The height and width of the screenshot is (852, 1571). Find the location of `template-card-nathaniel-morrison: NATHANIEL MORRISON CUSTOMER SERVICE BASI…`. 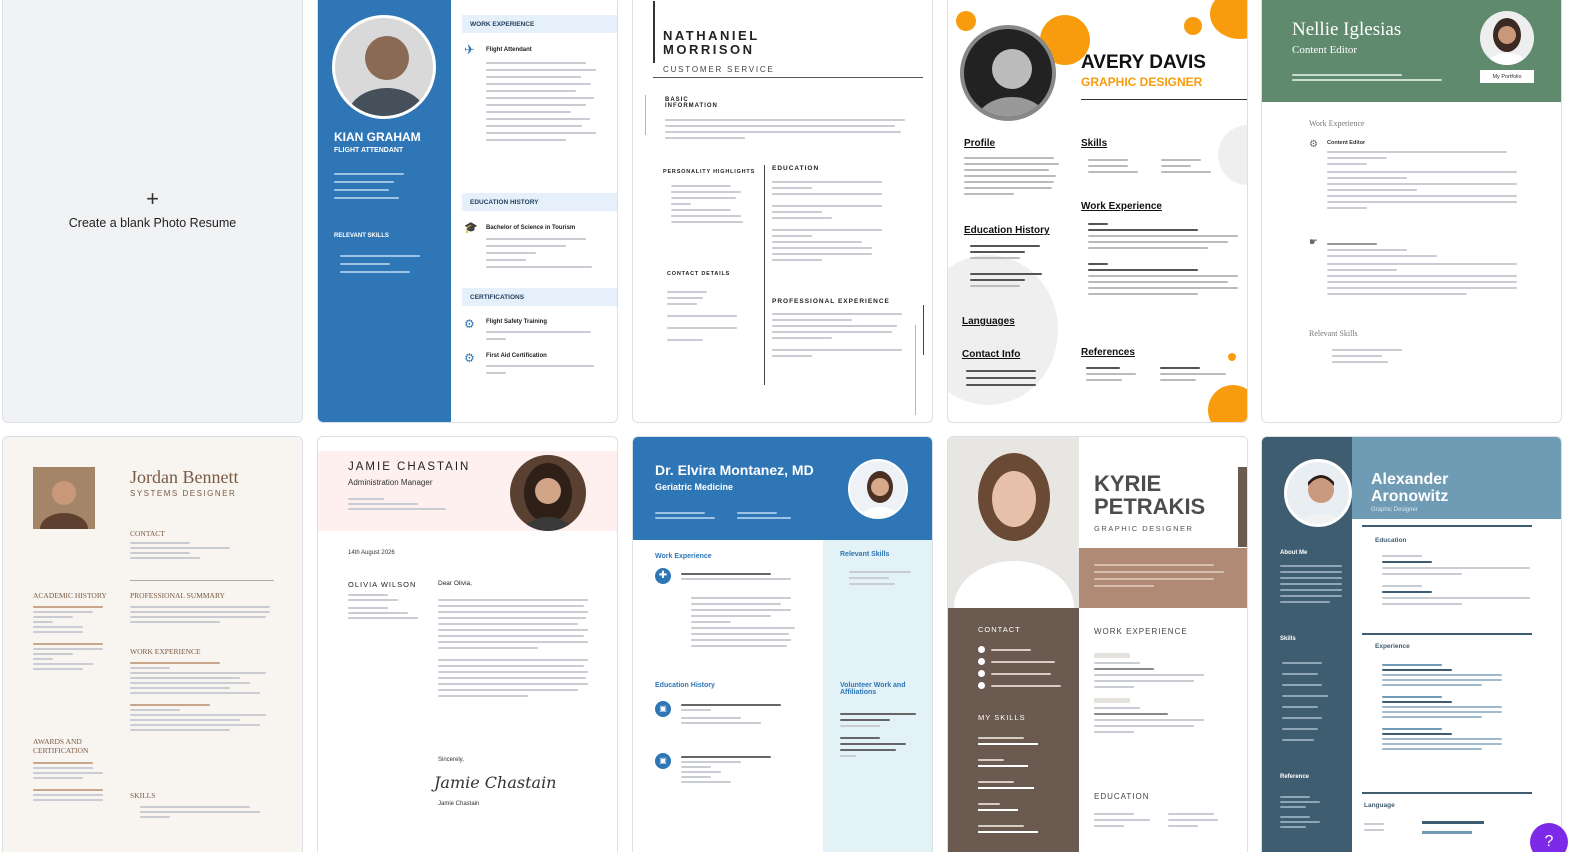

template-card-nathaniel-morrison: NATHANIEL MORRISON CUSTOMER SERVICE BASI… is located at coordinates (782, 211).